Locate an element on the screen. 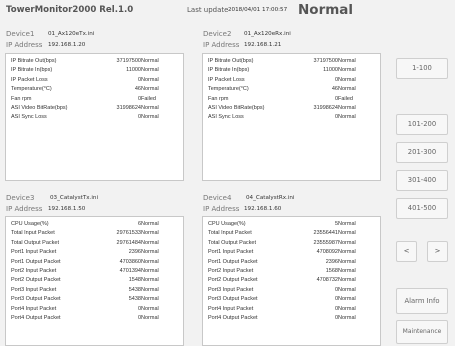 The image size is (455, 346). global-status: Normal is located at coordinates (326, 10).